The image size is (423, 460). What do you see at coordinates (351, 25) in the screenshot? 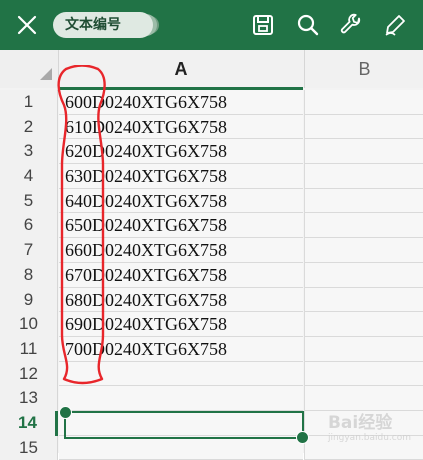
I see `wrench-icon` at bounding box center [351, 25].